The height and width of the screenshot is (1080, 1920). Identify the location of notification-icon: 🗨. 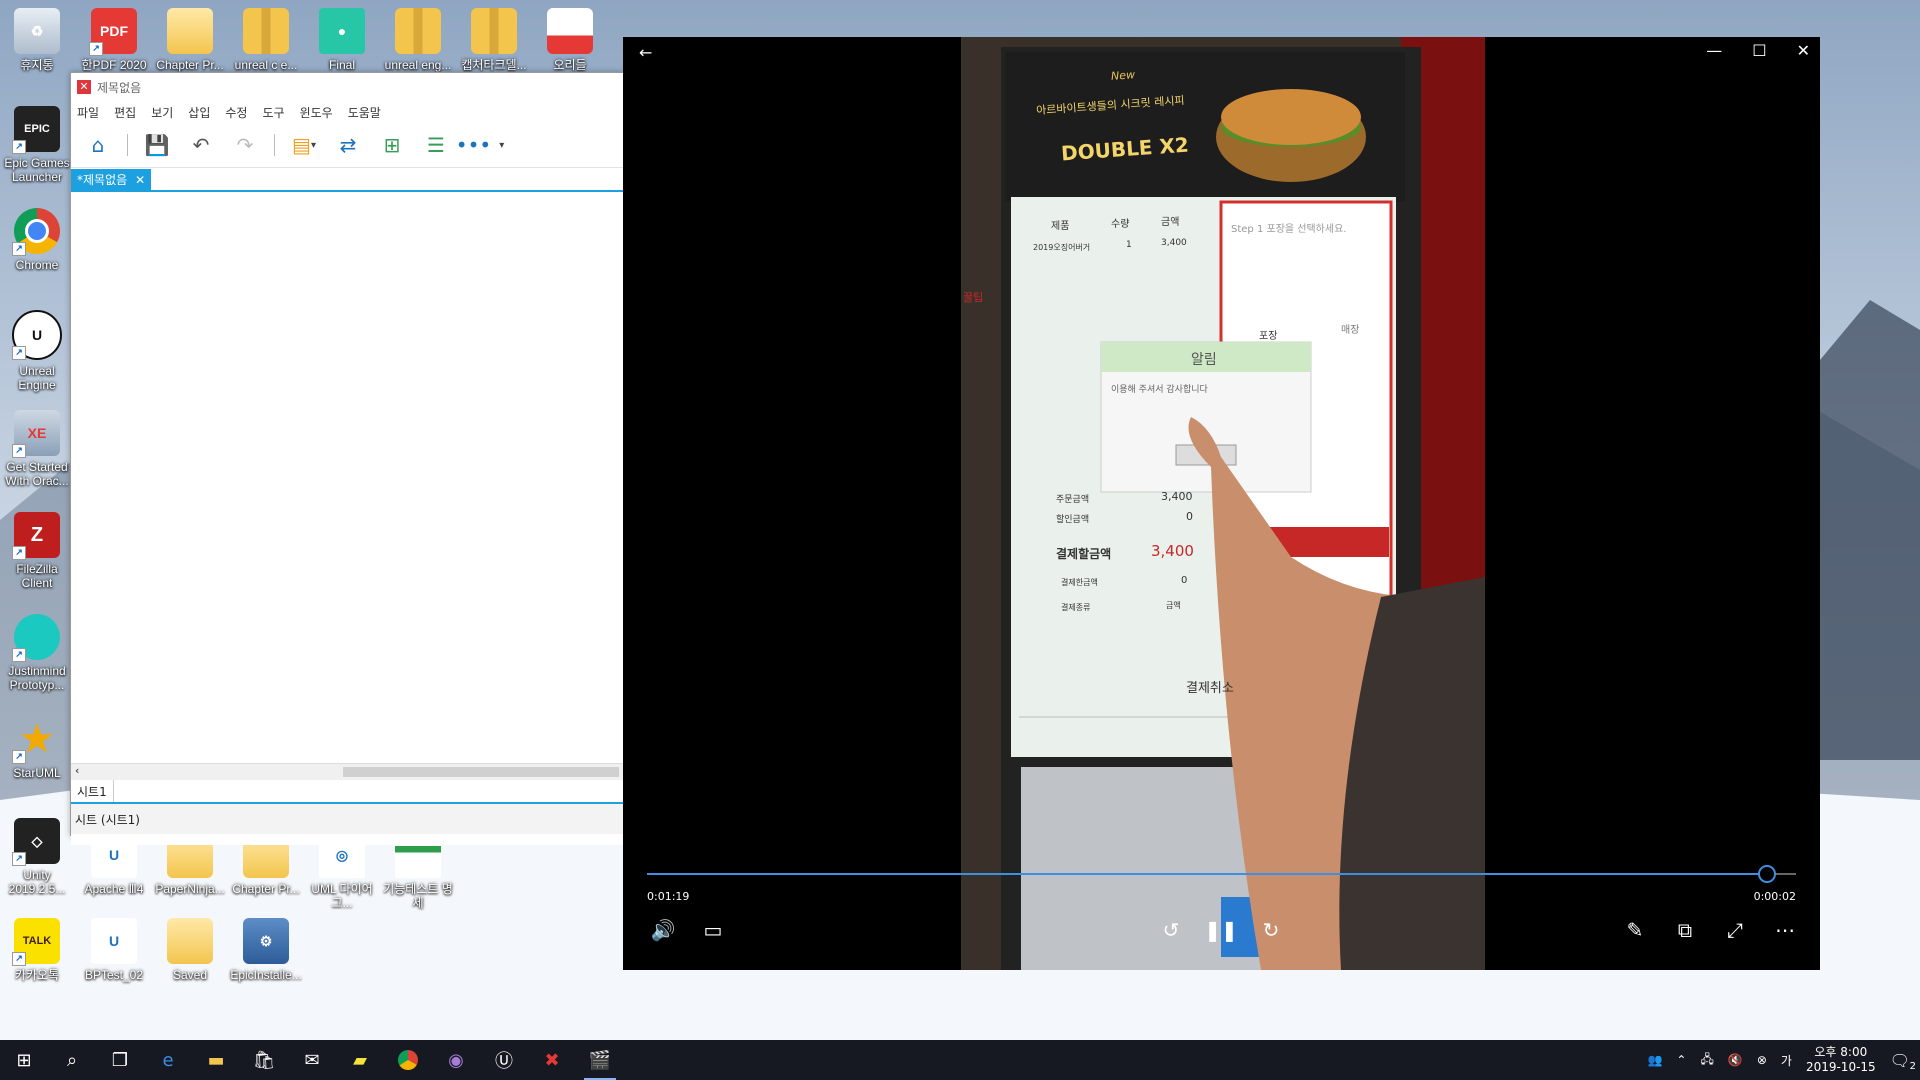
(1899, 1060).